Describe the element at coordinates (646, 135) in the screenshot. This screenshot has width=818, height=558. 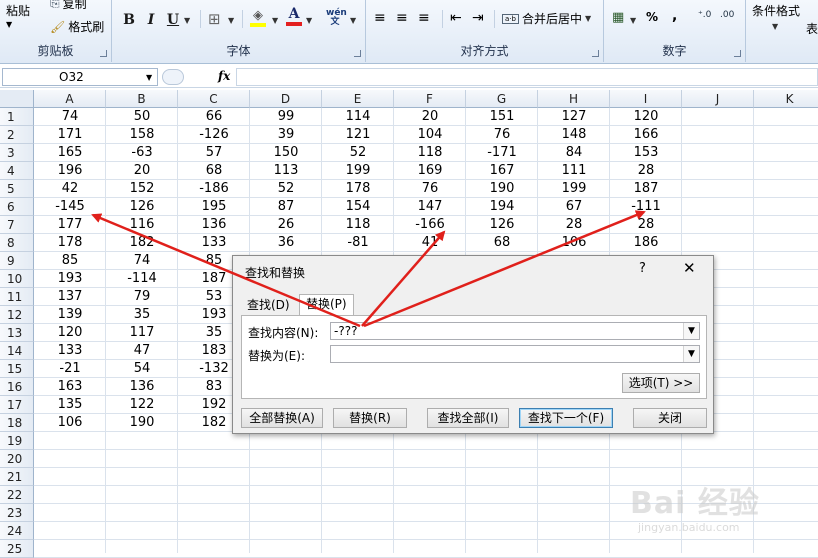
I see `cell-i2: 166` at that location.